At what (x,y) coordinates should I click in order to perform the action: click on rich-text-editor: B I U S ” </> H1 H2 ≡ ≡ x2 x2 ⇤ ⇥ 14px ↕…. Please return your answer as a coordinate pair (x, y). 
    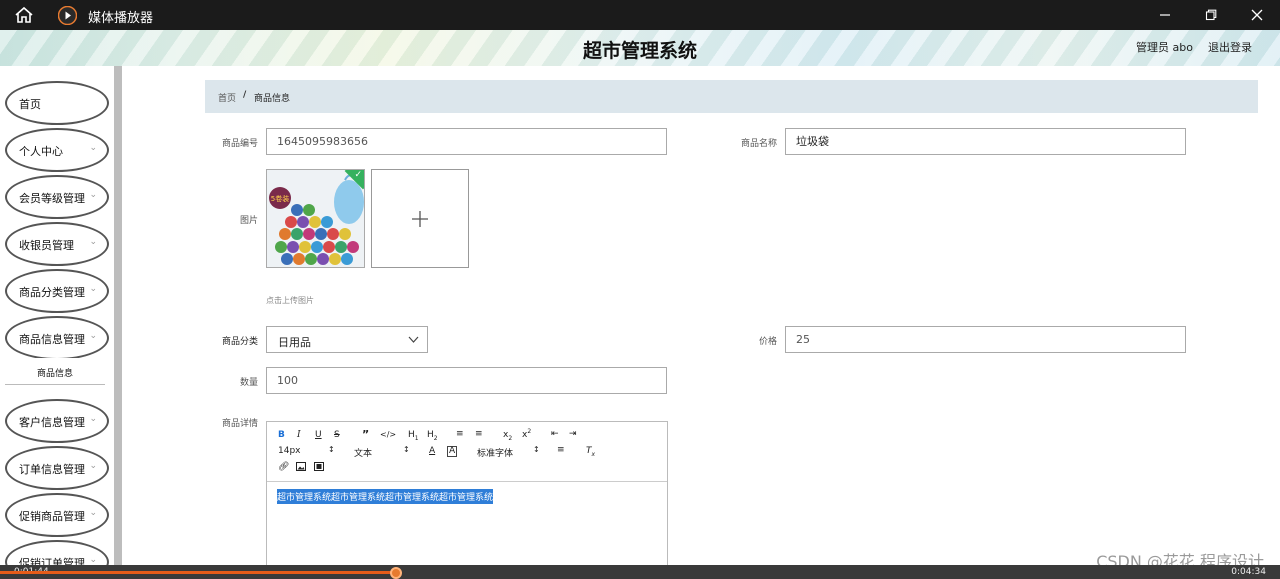
    Looking at the image, I should click on (467, 500).